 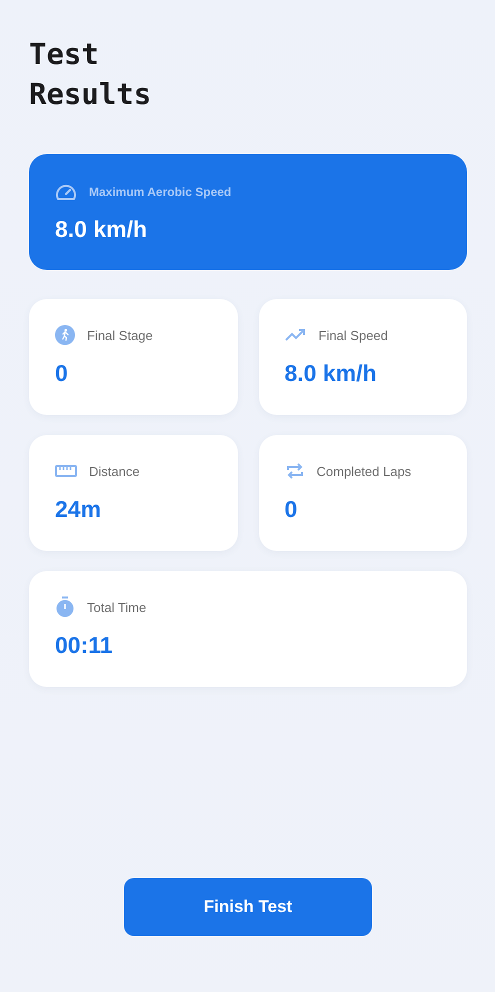 I want to click on speedometer-icon, so click(x=66, y=192).